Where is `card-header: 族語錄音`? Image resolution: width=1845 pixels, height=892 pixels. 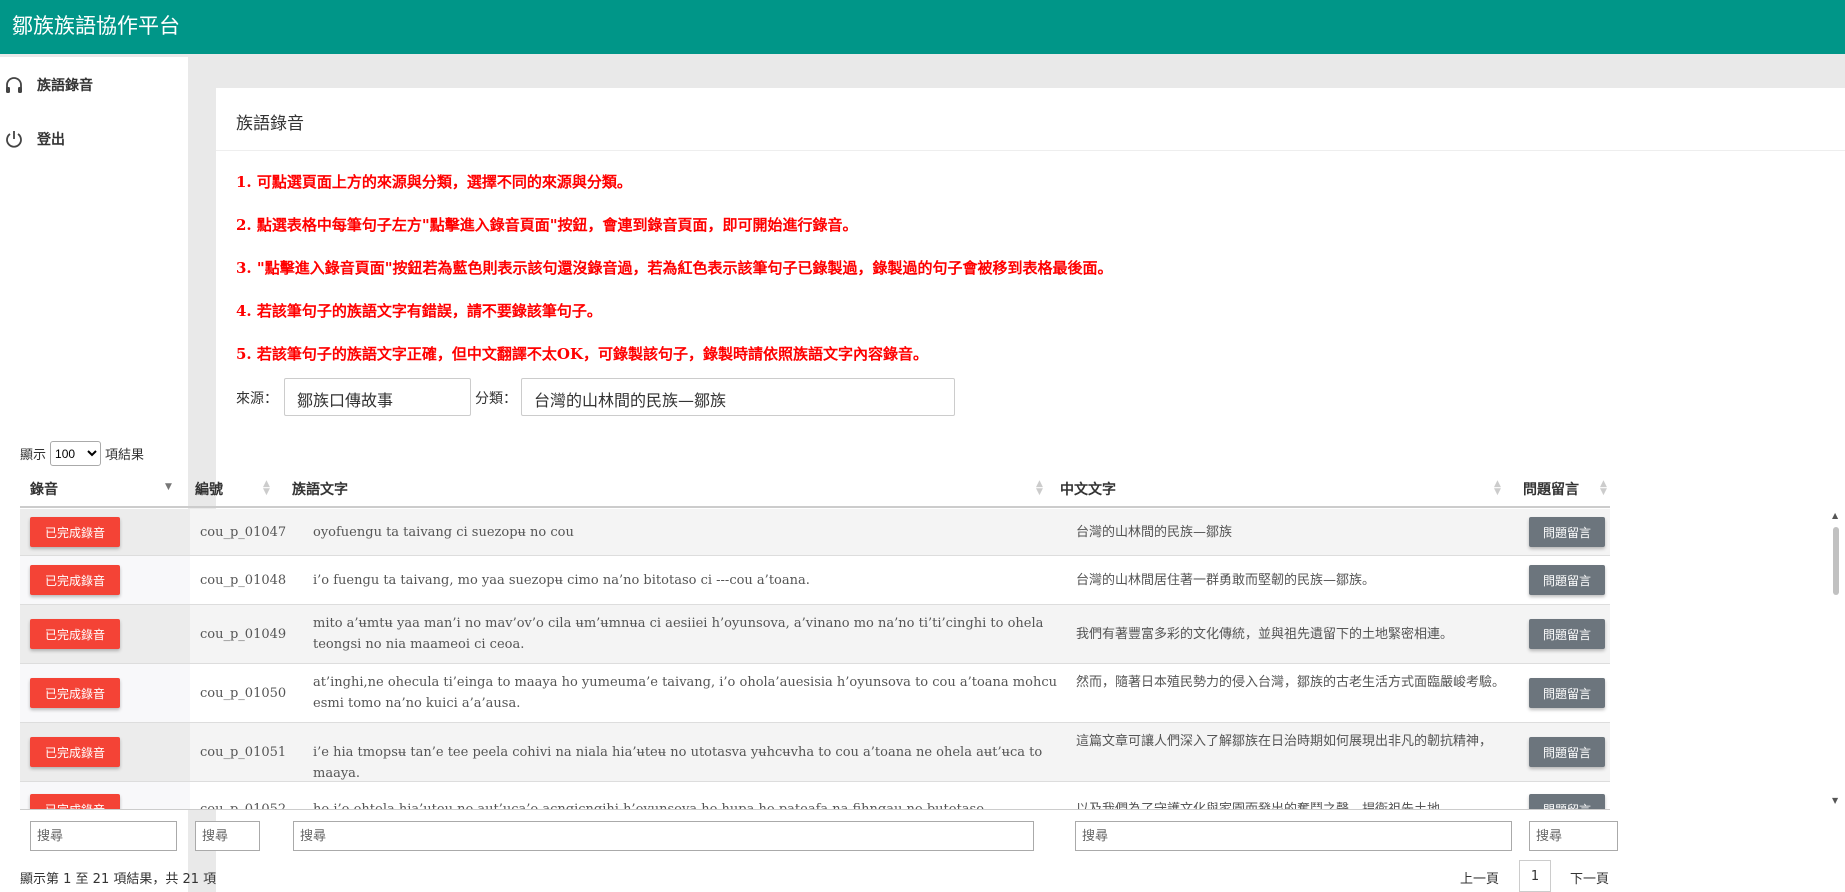 card-header: 族語錄音 is located at coordinates (1030, 119).